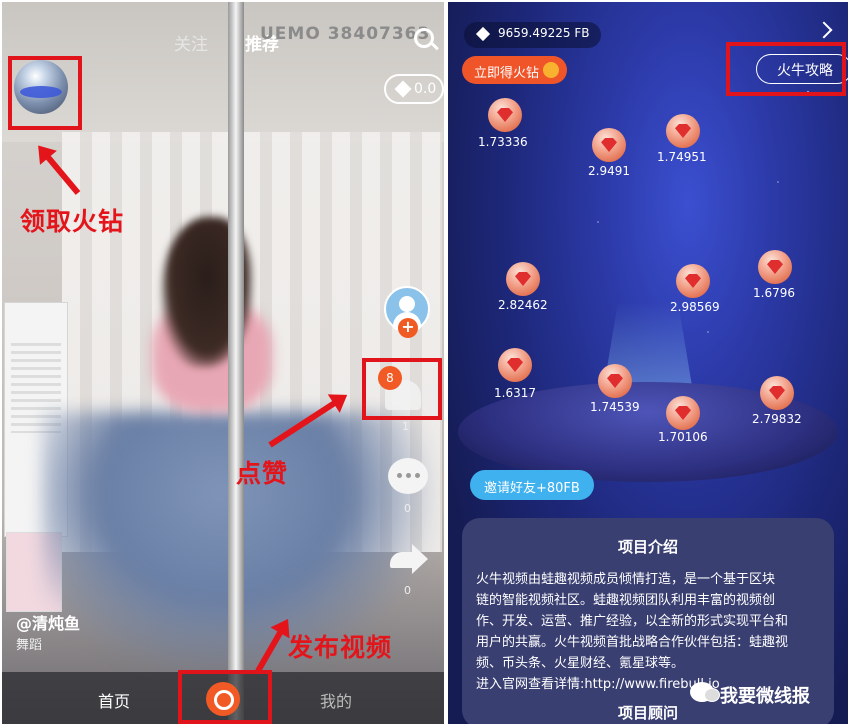 This screenshot has height=726, width=850. I want to click on fb-balance-pill: 0.0, so click(414, 89).